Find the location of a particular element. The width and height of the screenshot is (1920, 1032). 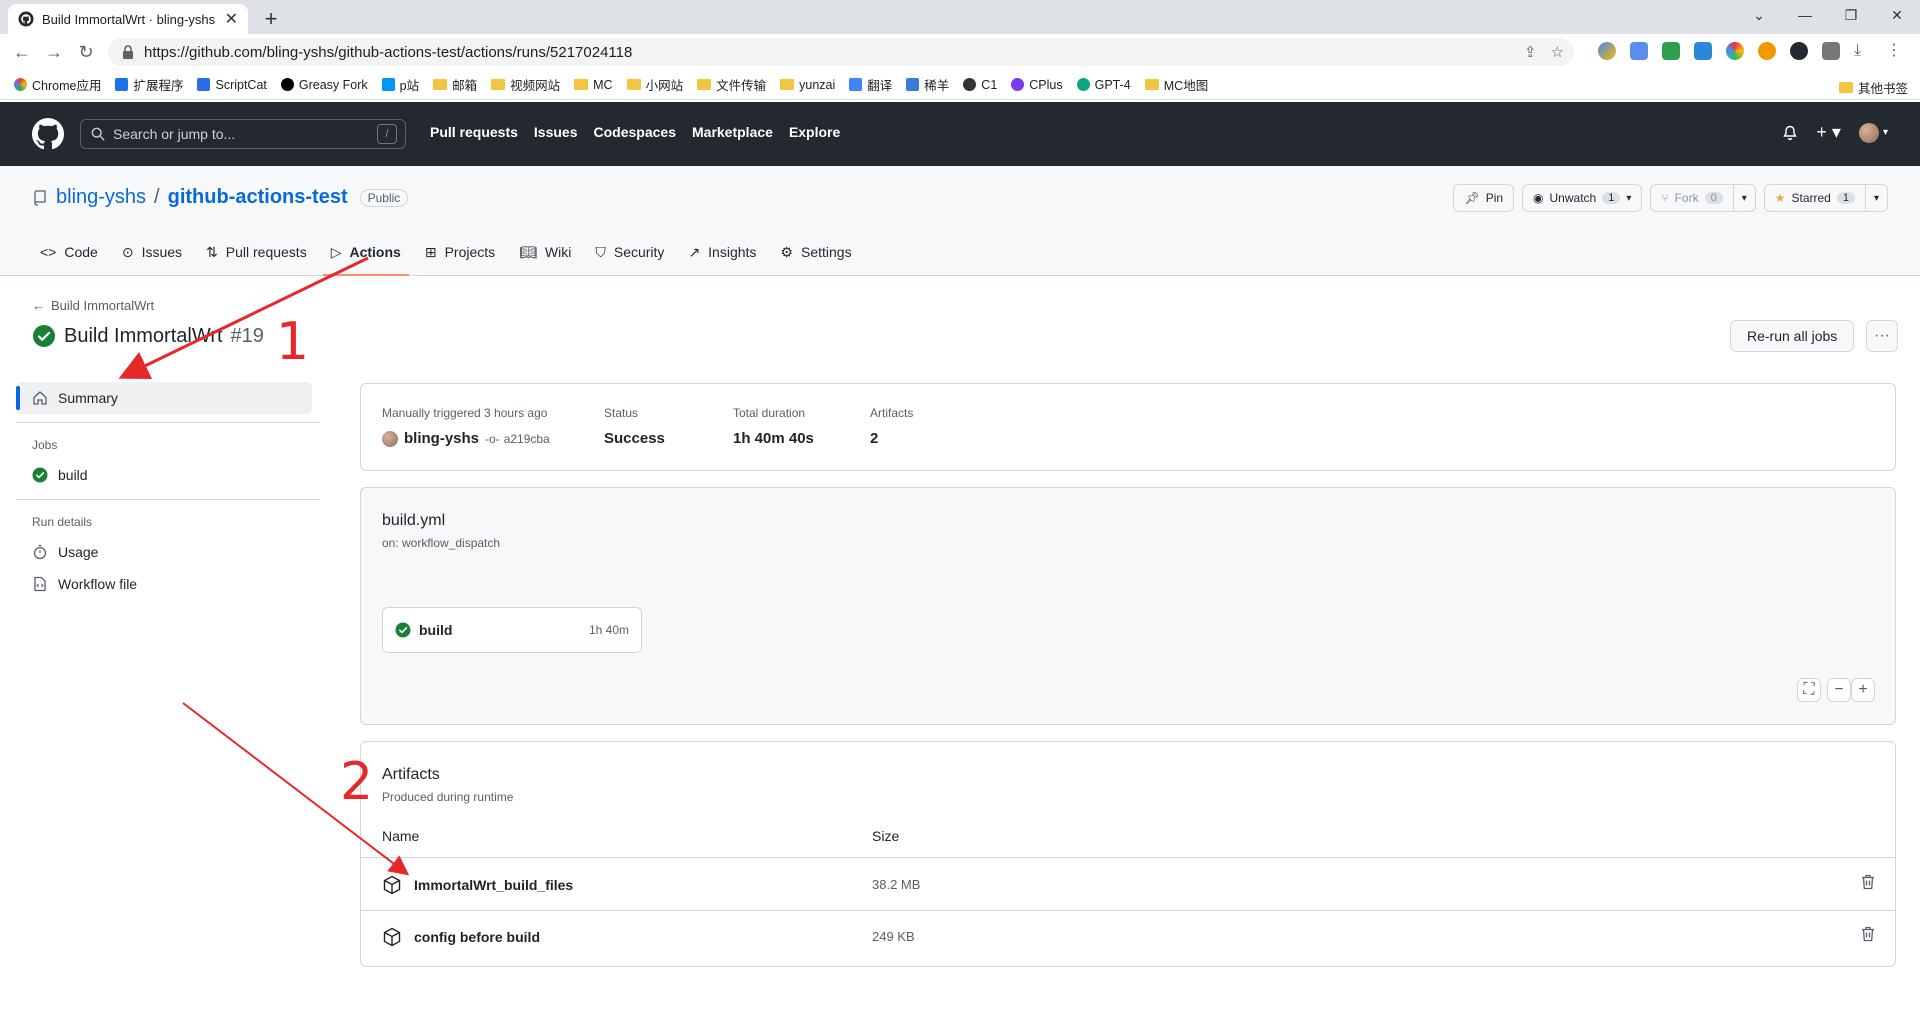

tab-search-icon: ⌄ is located at coordinates (1759, 15).